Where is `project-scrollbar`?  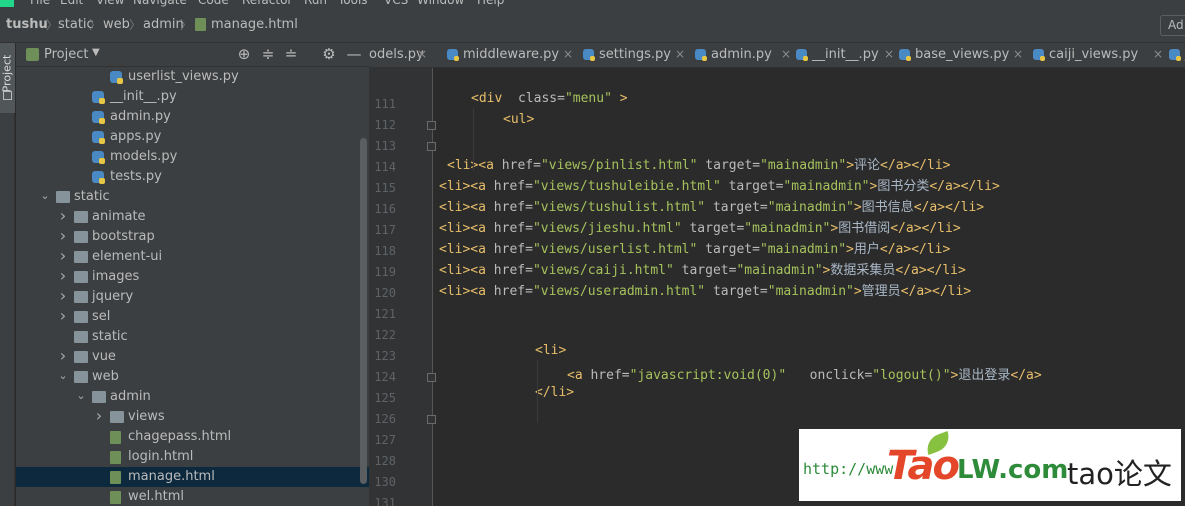 project-scrollbar is located at coordinates (363, 311).